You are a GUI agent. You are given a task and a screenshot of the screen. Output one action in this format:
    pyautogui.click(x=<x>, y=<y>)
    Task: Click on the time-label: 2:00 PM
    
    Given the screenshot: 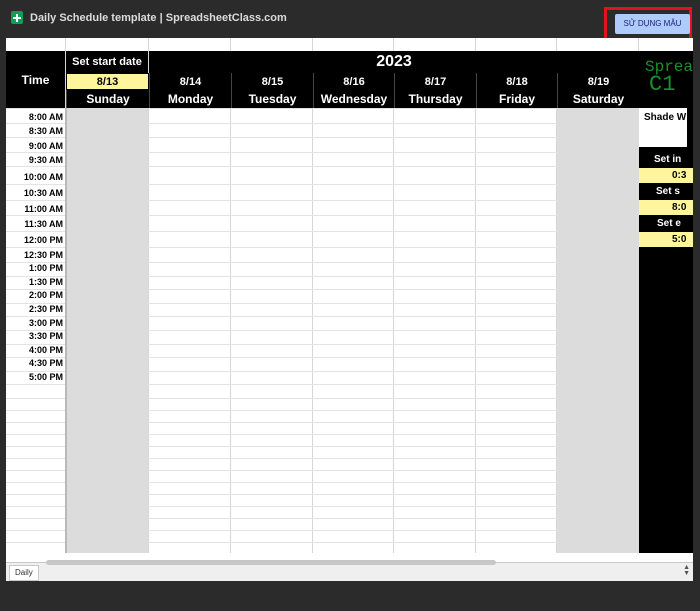 What is the action you would take?
    pyautogui.click(x=45, y=295)
    